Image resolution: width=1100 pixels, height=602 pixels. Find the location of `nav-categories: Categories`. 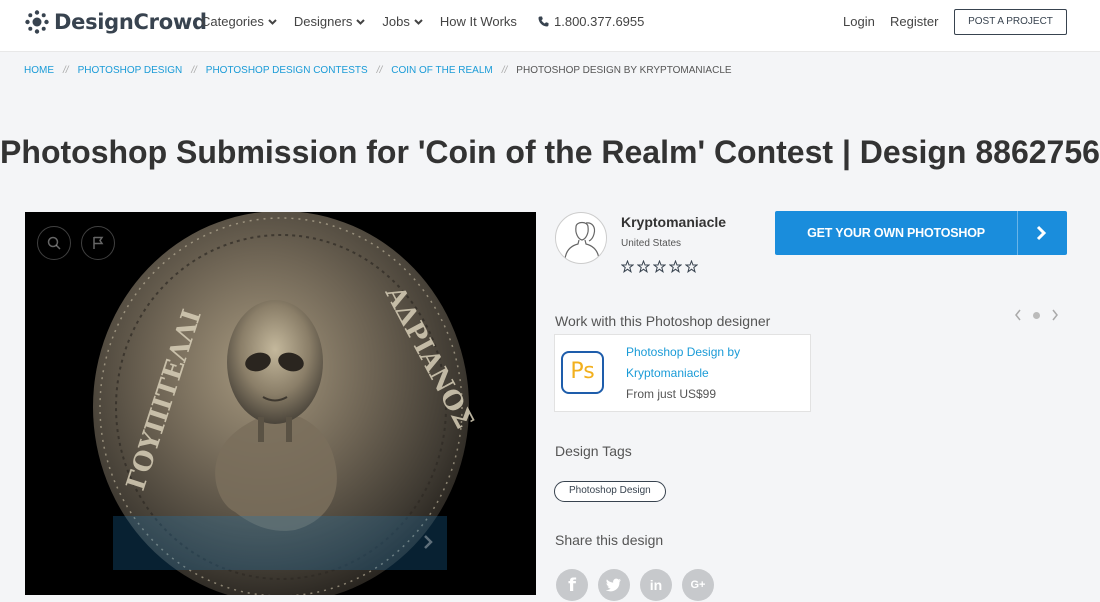

nav-categories: Categories is located at coordinates (239, 21).